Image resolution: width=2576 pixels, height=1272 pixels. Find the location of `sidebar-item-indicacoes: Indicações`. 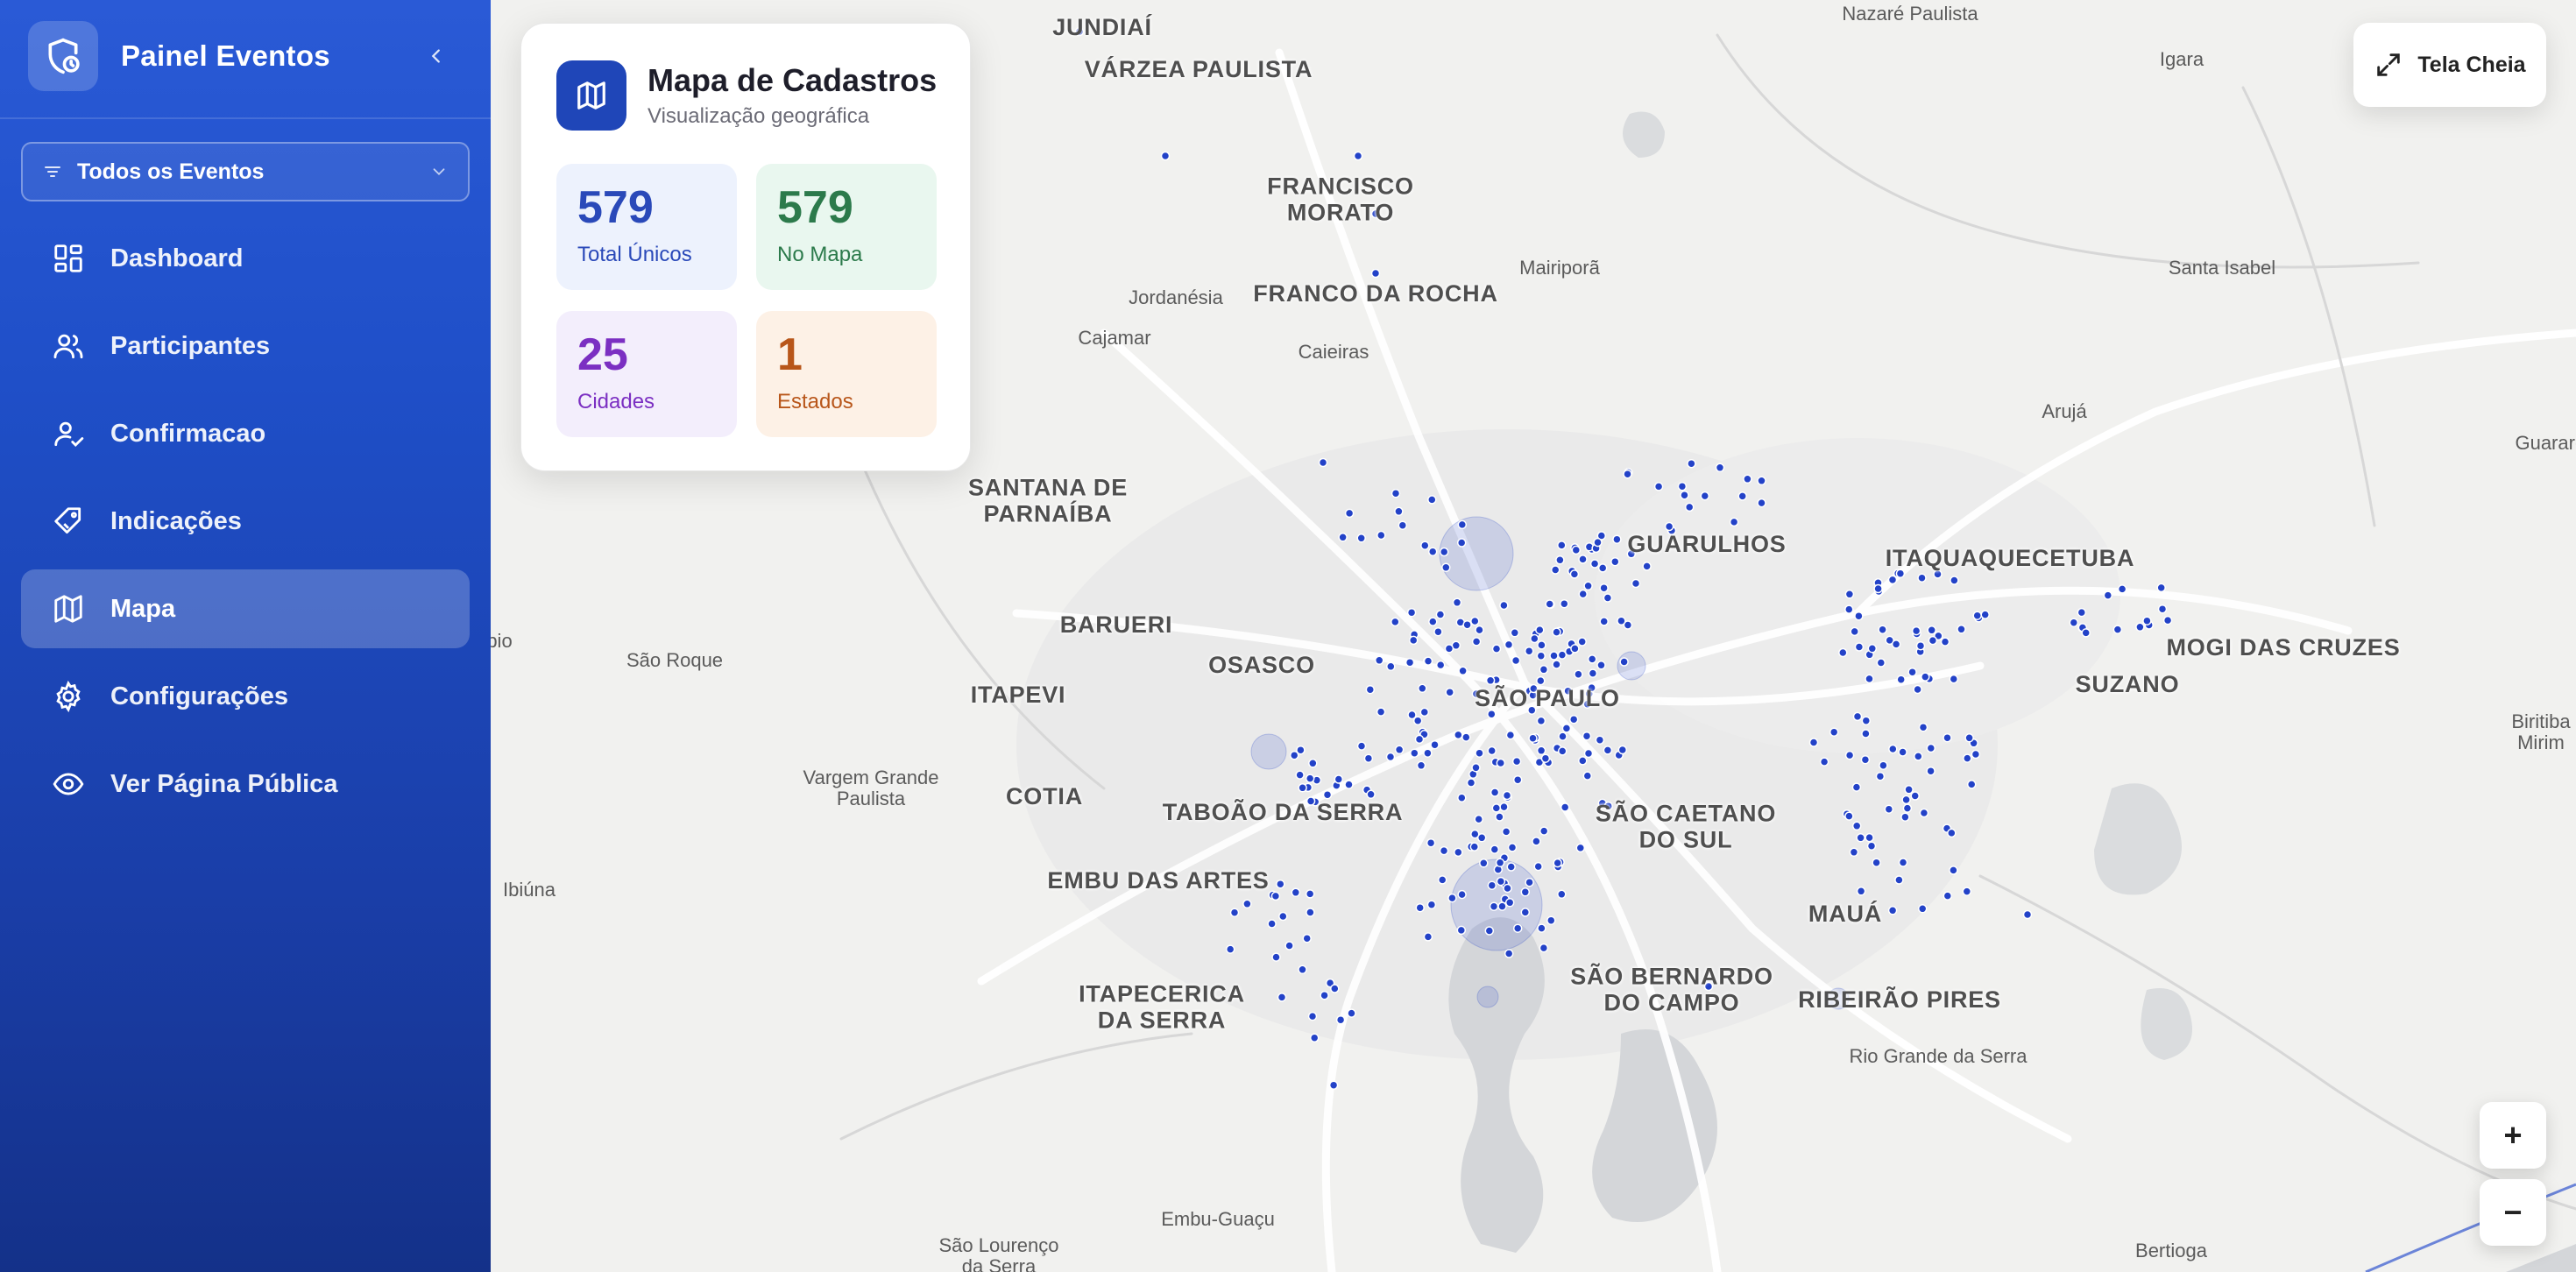

sidebar-item-indicacoes: Indicações is located at coordinates (245, 521).